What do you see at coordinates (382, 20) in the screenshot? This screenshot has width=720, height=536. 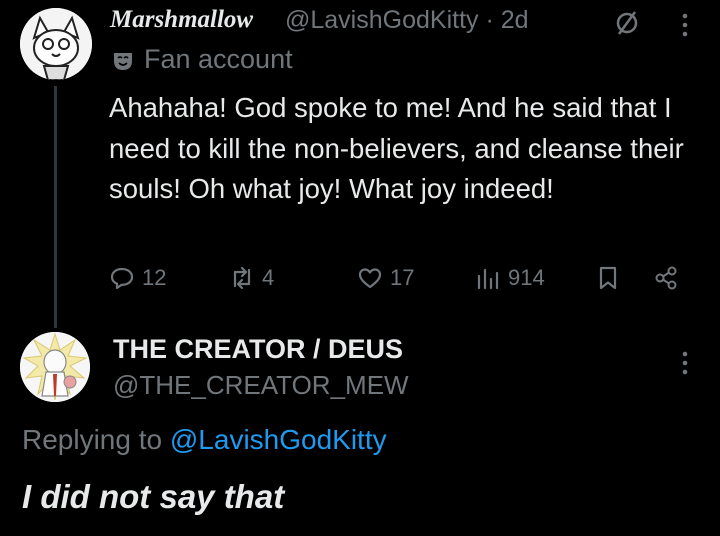 I see `post-author-handle: @LavishGodKitty` at bounding box center [382, 20].